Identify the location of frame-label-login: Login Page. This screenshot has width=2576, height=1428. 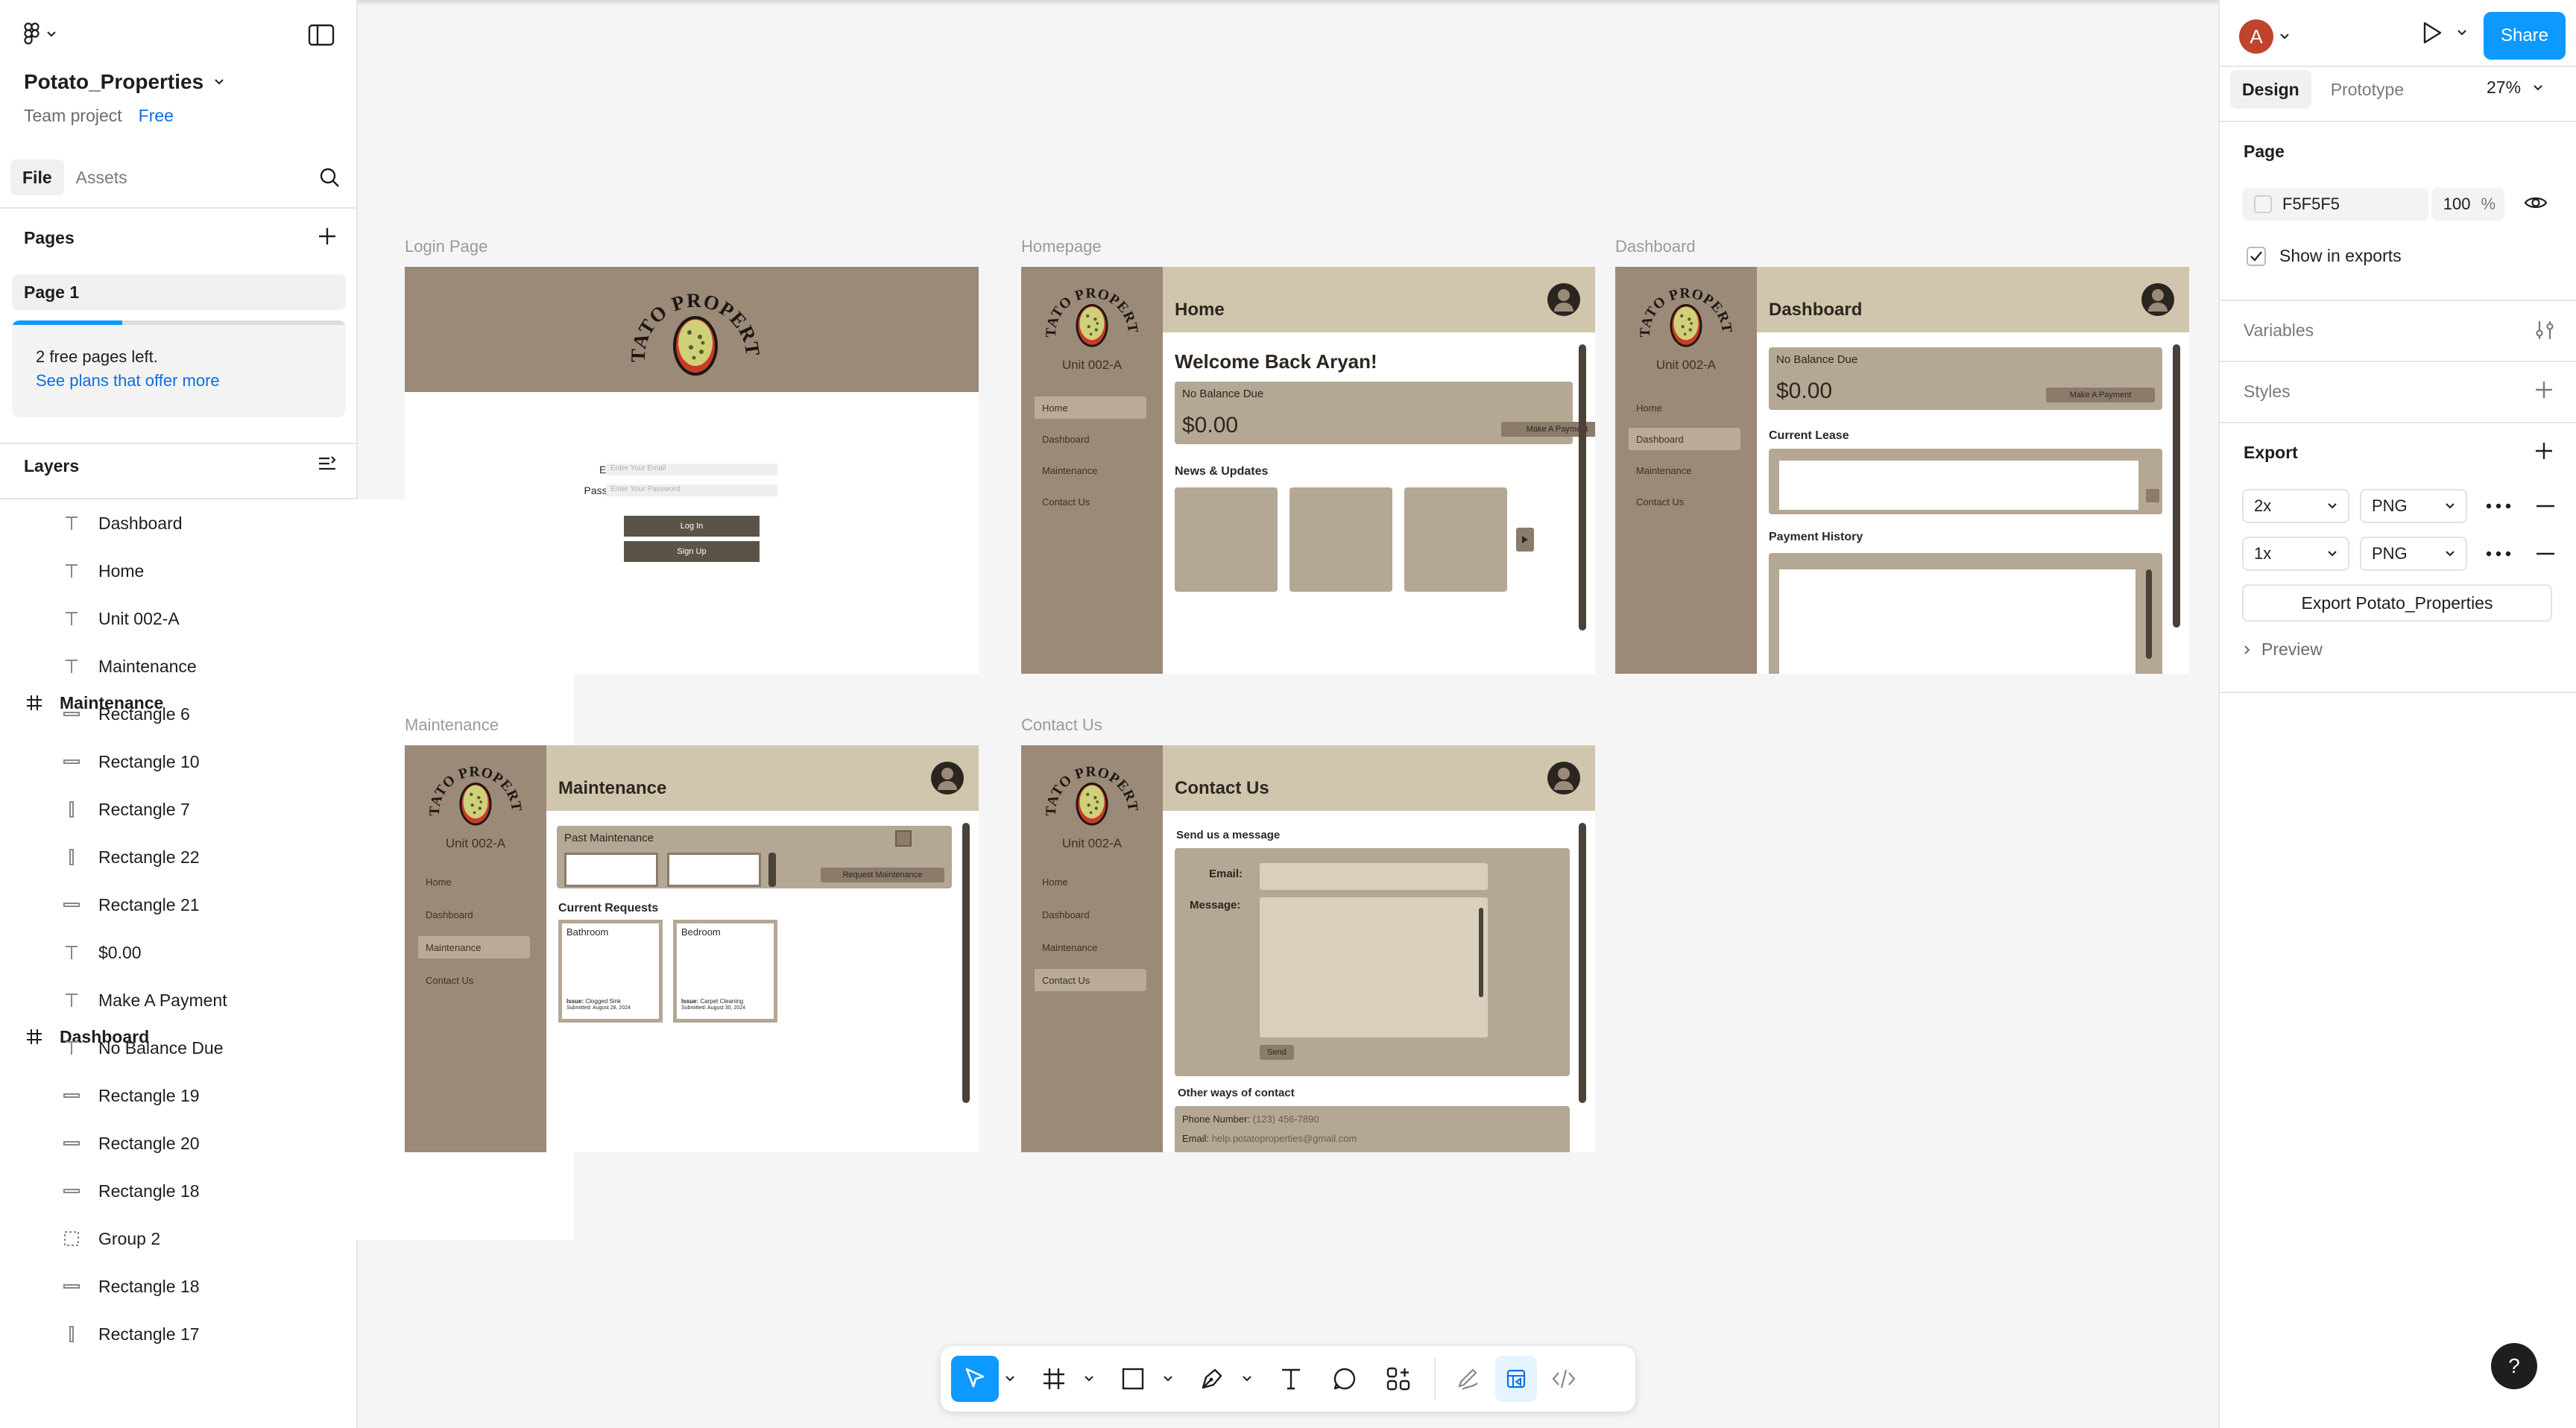
(446, 247).